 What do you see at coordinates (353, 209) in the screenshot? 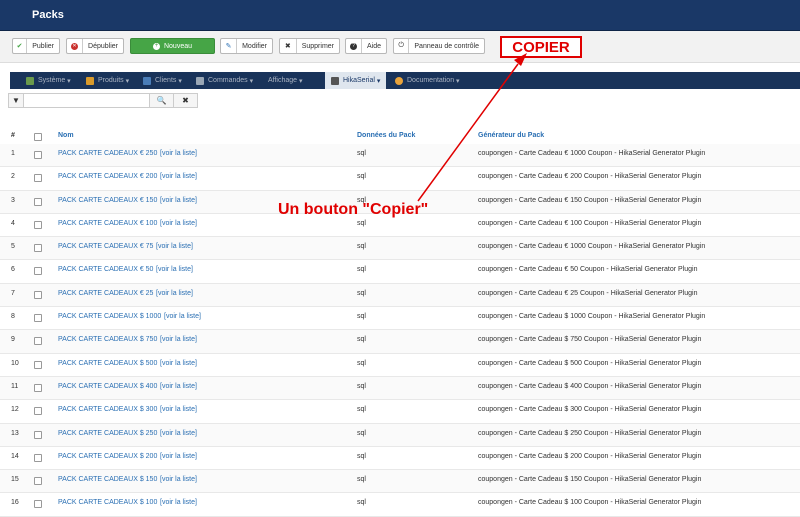
I see `copier-annotation-note: Un bouton "Copier"` at bounding box center [353, 209].